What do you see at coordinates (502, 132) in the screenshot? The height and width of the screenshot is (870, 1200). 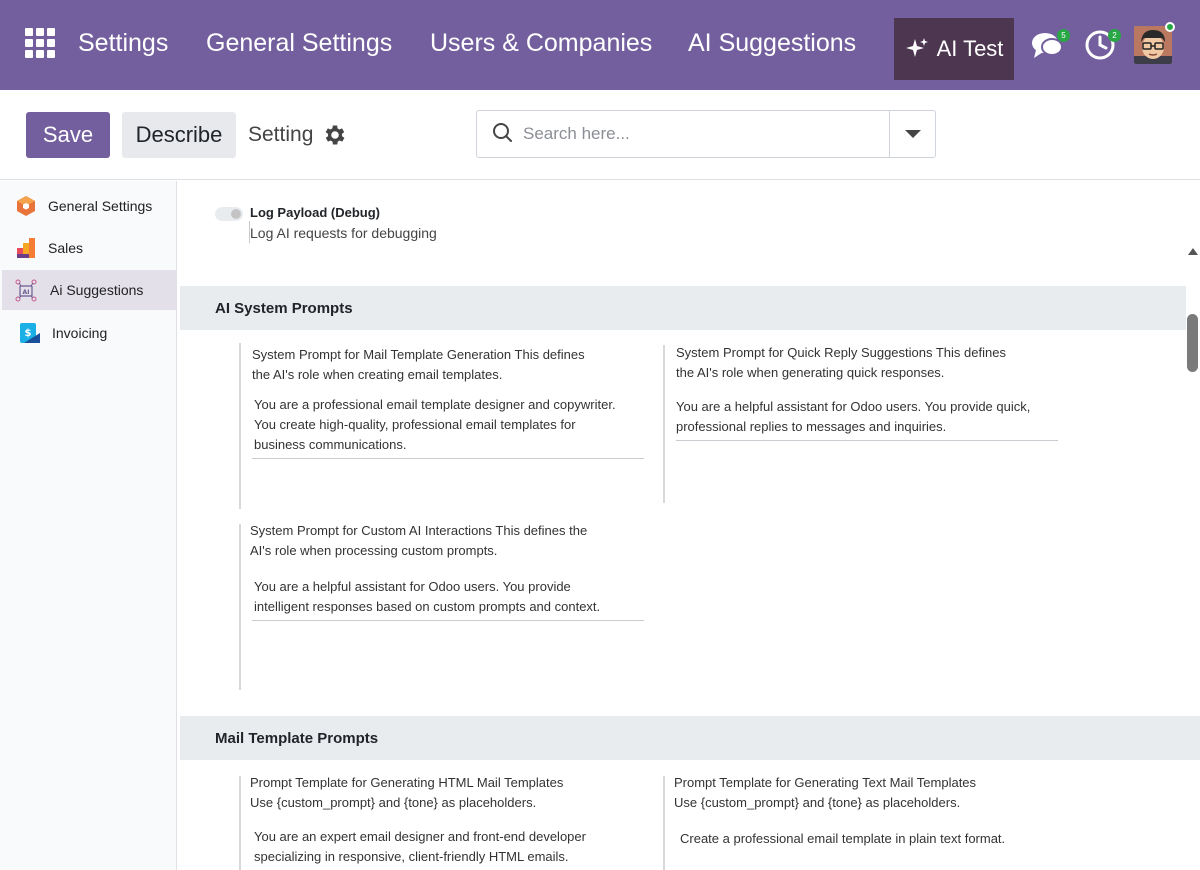 I see `search-icon` at bounding box center [502, 132].